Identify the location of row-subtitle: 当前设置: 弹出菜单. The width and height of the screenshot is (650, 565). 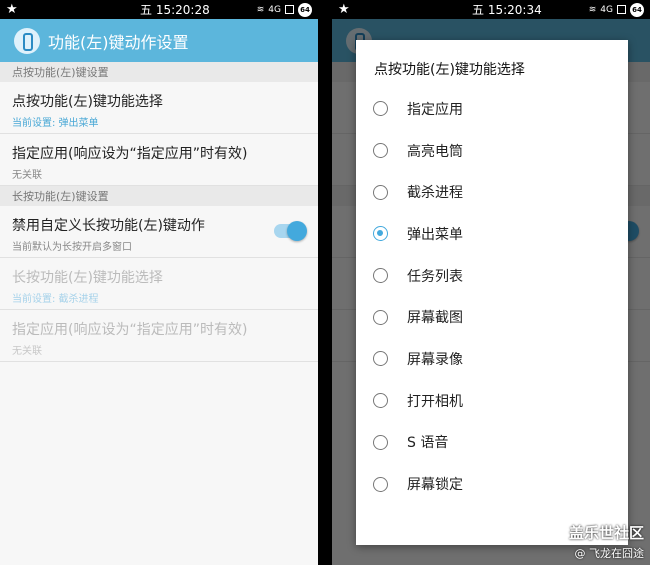
(55, 123).